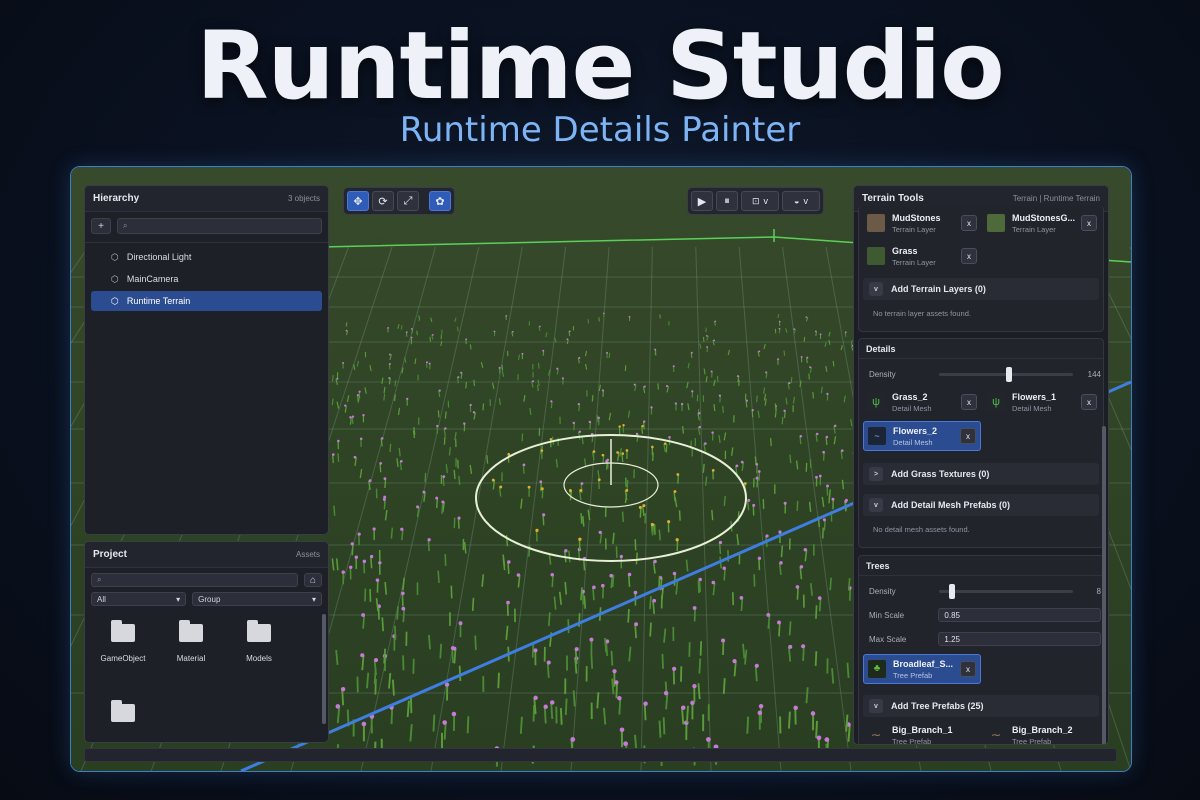 Image resolution: width=1200 pixels, height=800 pixels. I want to click on terrain-tools-title: Terrain Tools, so click(893, 198).